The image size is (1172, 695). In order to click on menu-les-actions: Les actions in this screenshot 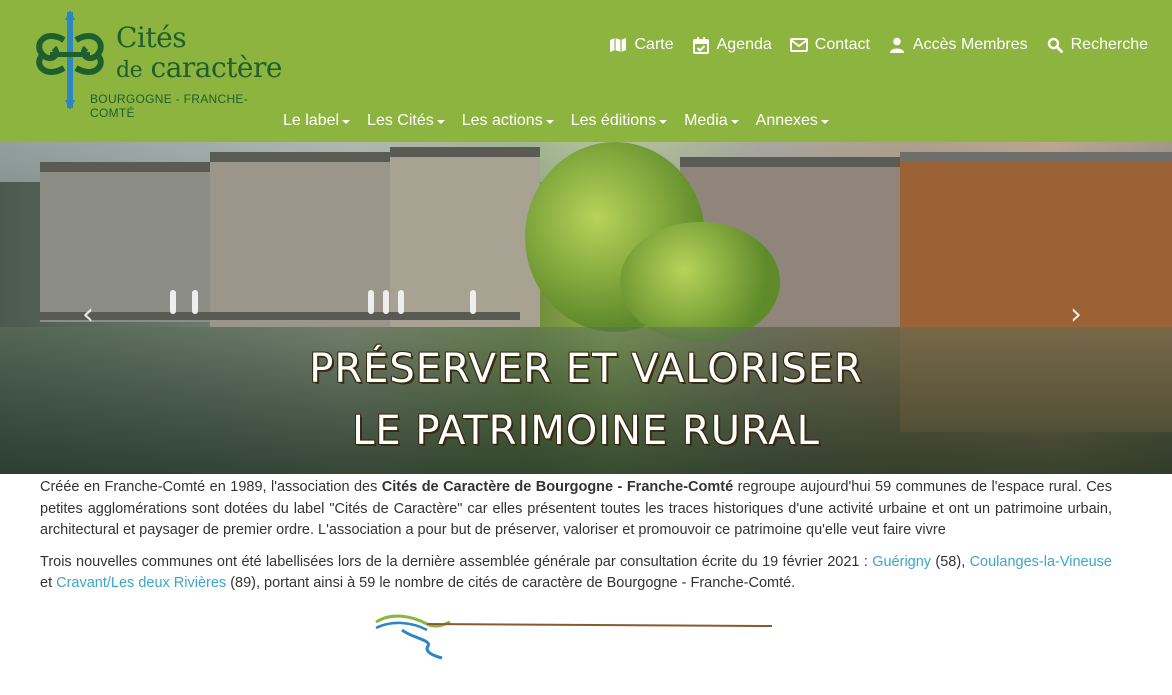, I will do `click(508, 121)`.